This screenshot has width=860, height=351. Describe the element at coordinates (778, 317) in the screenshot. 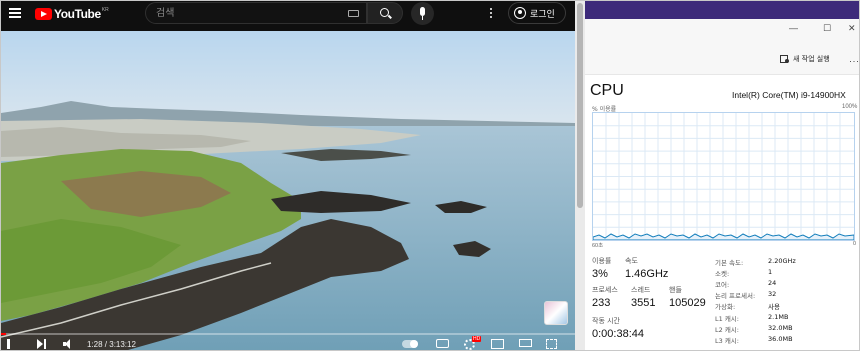

I see `spec-value: 2.1MB` at that location.